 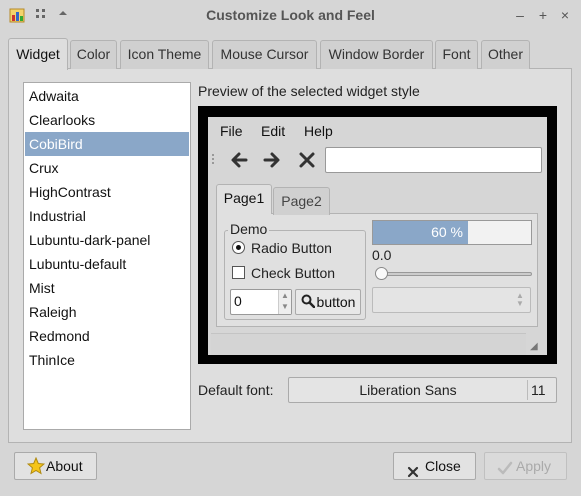 I want to click on tab-page2: Page2, so click(x=301, y=201).